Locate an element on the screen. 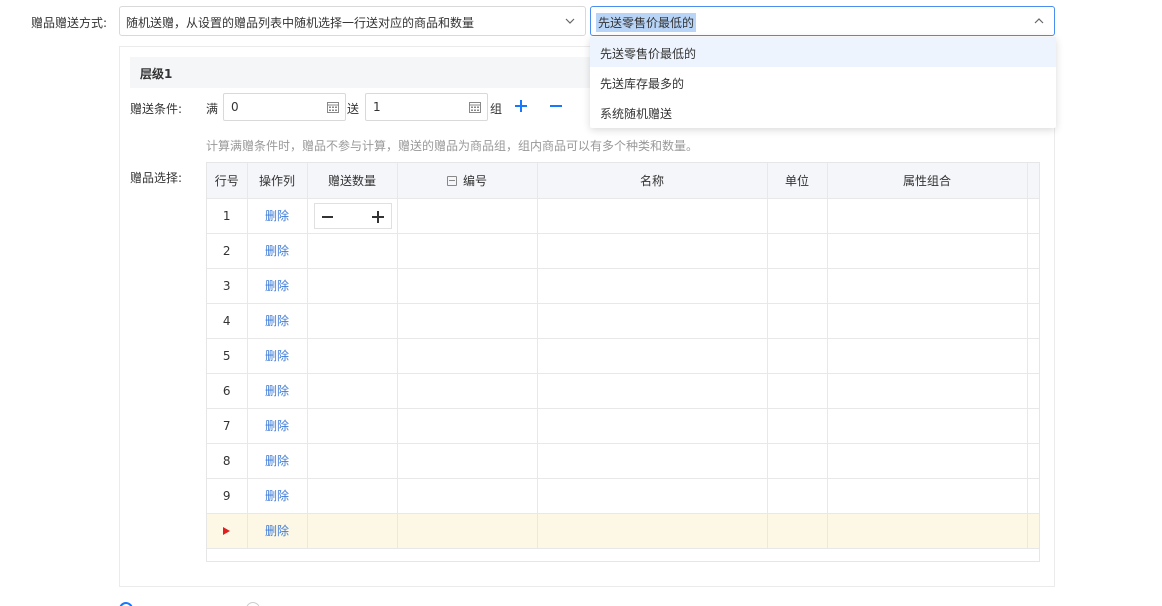  table-row: 6 删除 is located at coordinates (623, 391).